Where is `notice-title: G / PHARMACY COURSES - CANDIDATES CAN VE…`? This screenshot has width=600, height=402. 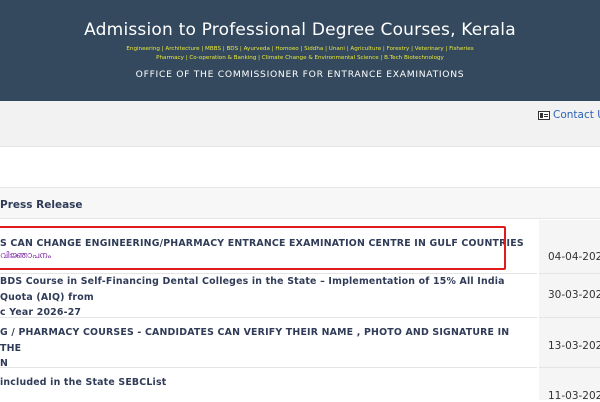 notice-title: G / PHARMACY COURSES - CANDIDATES CAN VE… is located at coordinates (255, 340).